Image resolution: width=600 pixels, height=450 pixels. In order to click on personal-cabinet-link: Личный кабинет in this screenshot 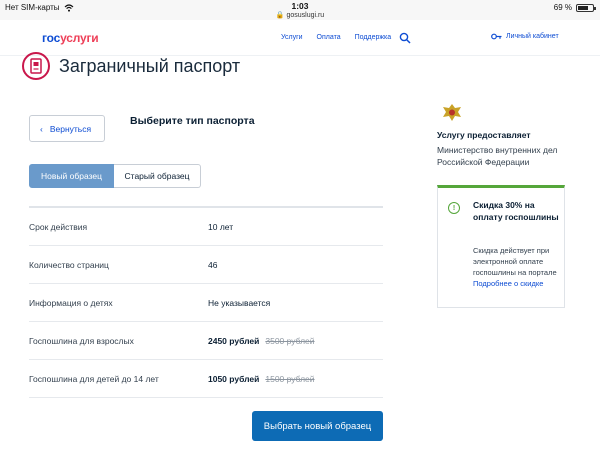, I will do `click(525, 36)`.